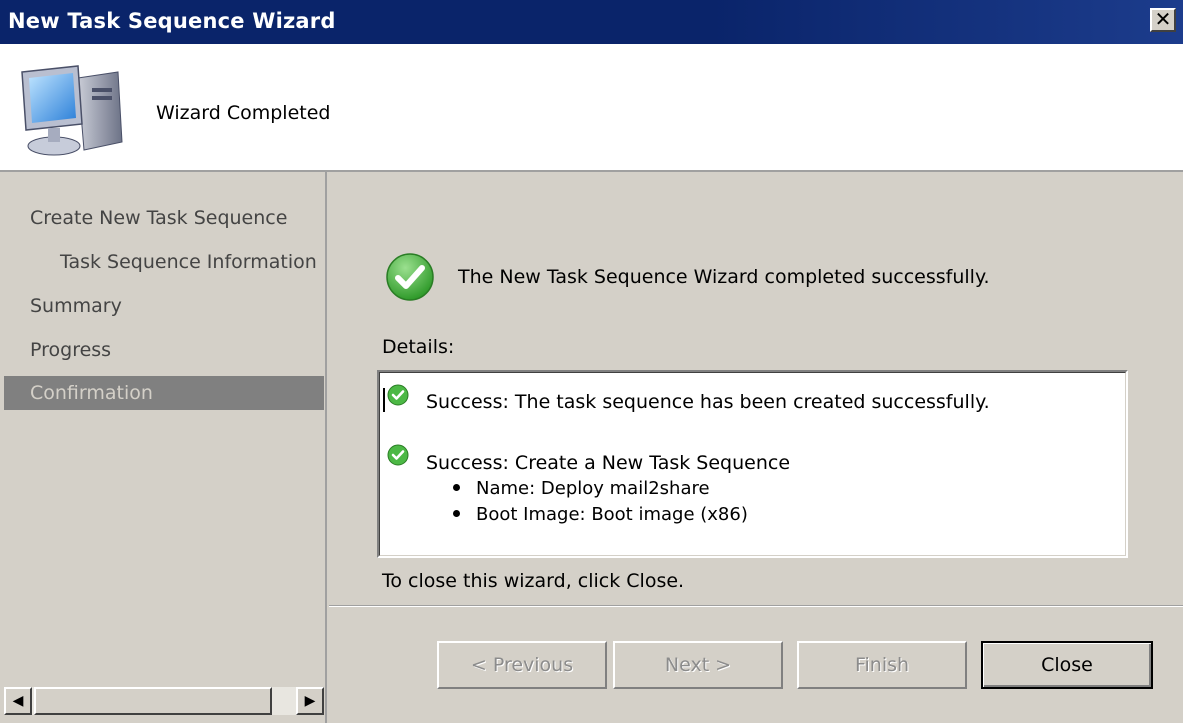 The image size is (1183, 723). What do you see at coordinates (177, 218) in the screenshot?
I see `nav-item-create-new-task-sequence: Create New Task Sequence` at bounding box center [177, 218].